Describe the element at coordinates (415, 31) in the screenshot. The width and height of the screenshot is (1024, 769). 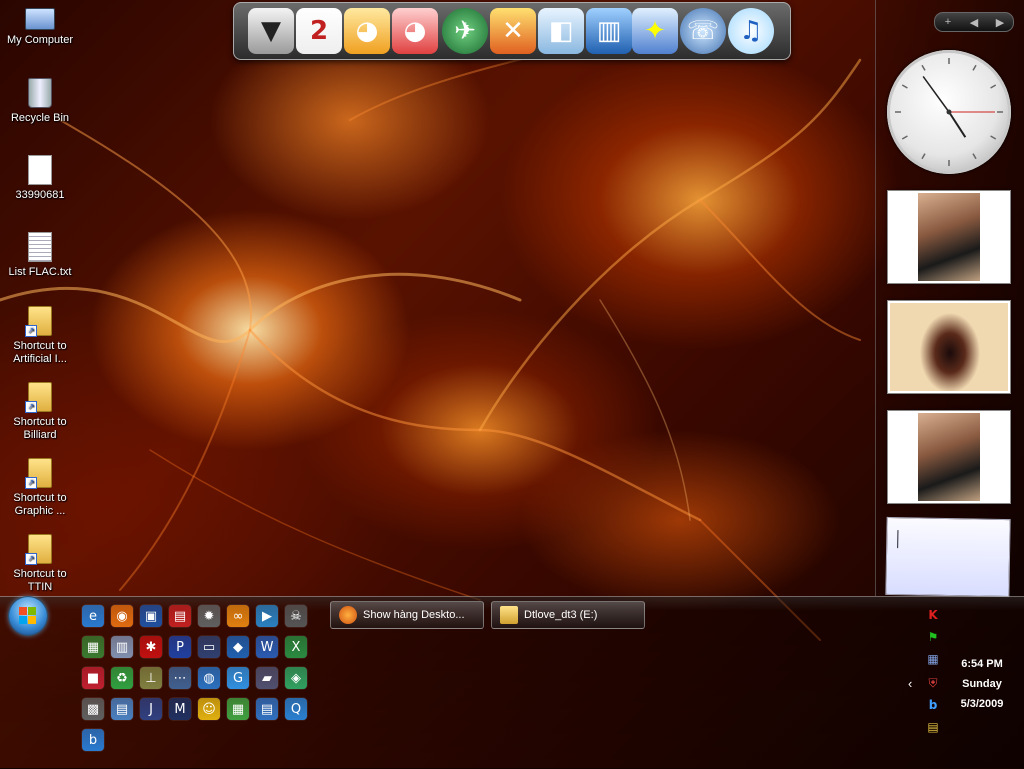
I see `chicken-invaders-xmas-icon: ◕` at that location.